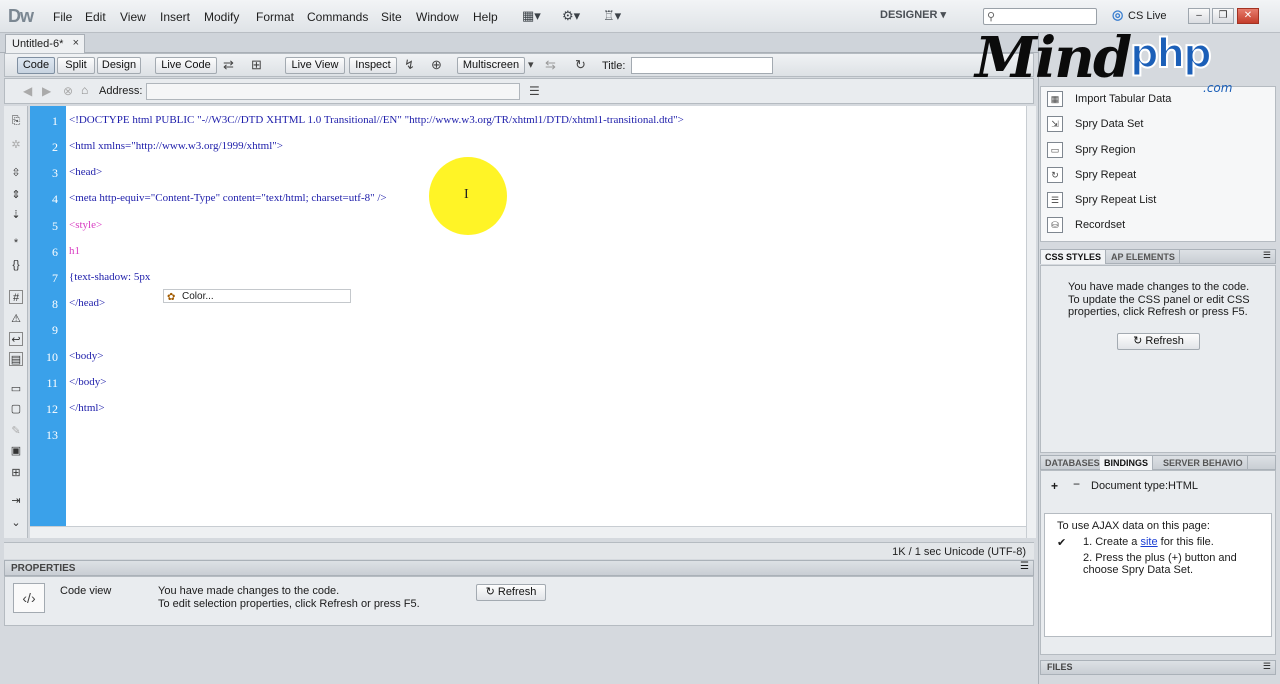 This screenshot has height=684, width=1280. I want to click on text-cursor-icon: I, so click(466, 194).